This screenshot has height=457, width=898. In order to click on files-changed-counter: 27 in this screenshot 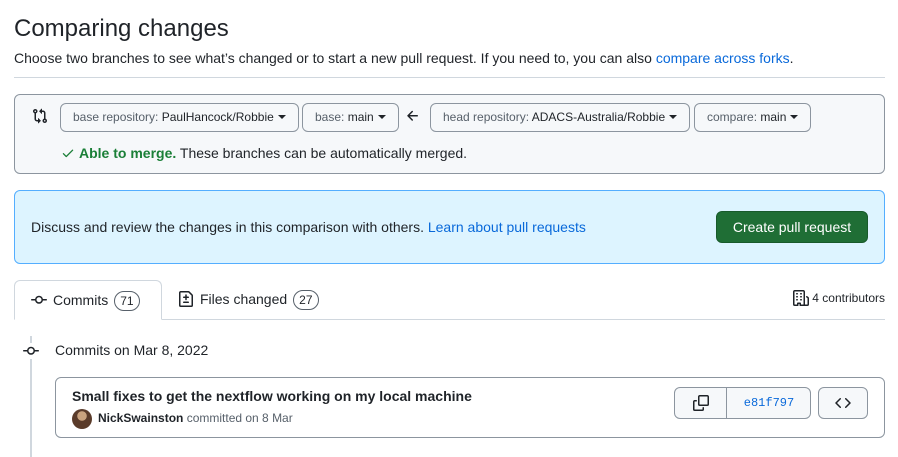, I will do `click(306, 300)`.